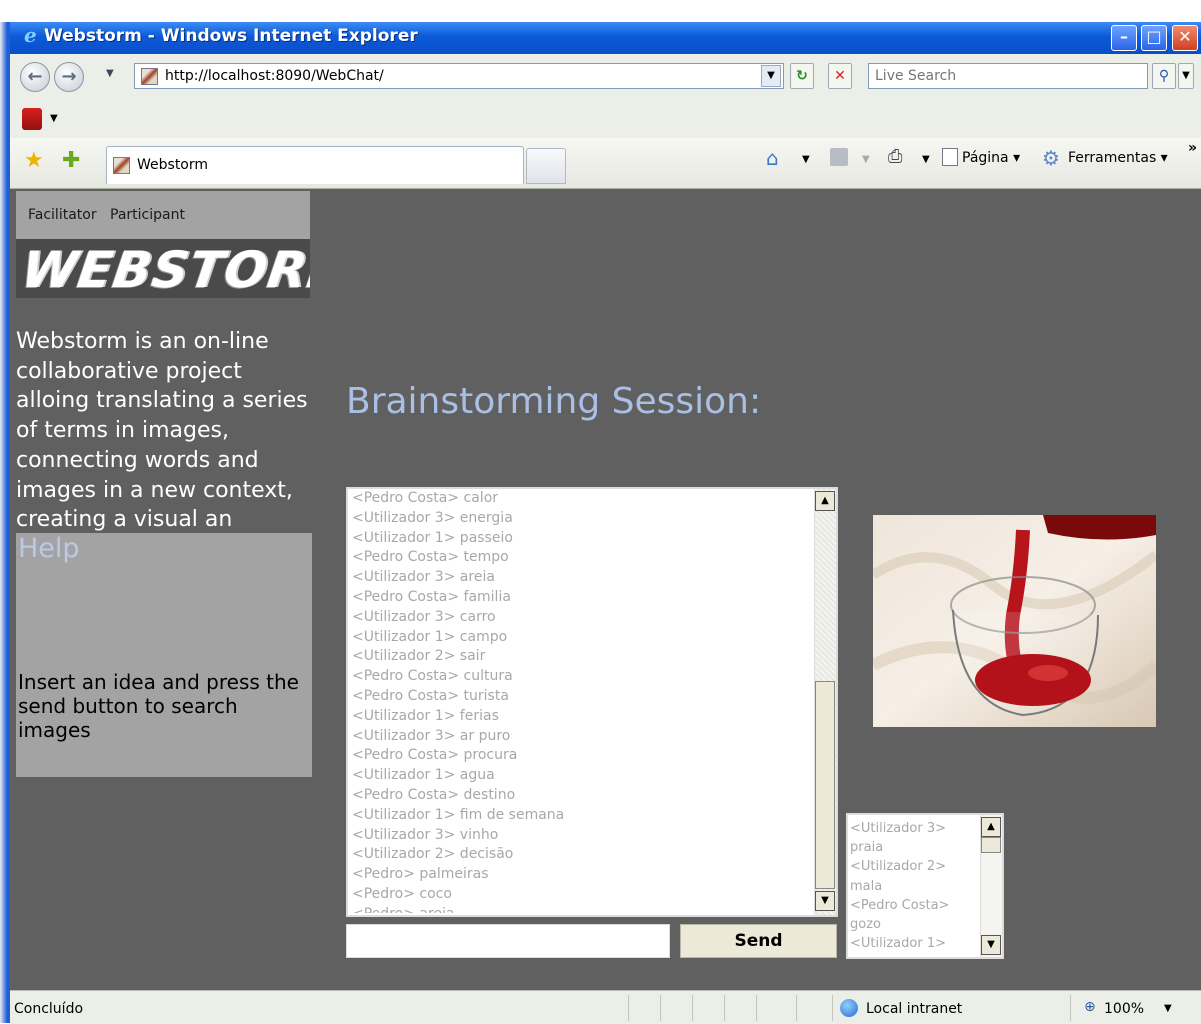  Describe the element at coordinates (1164, 76) in the screenshot. I see `search-button: ⚲` at that location.